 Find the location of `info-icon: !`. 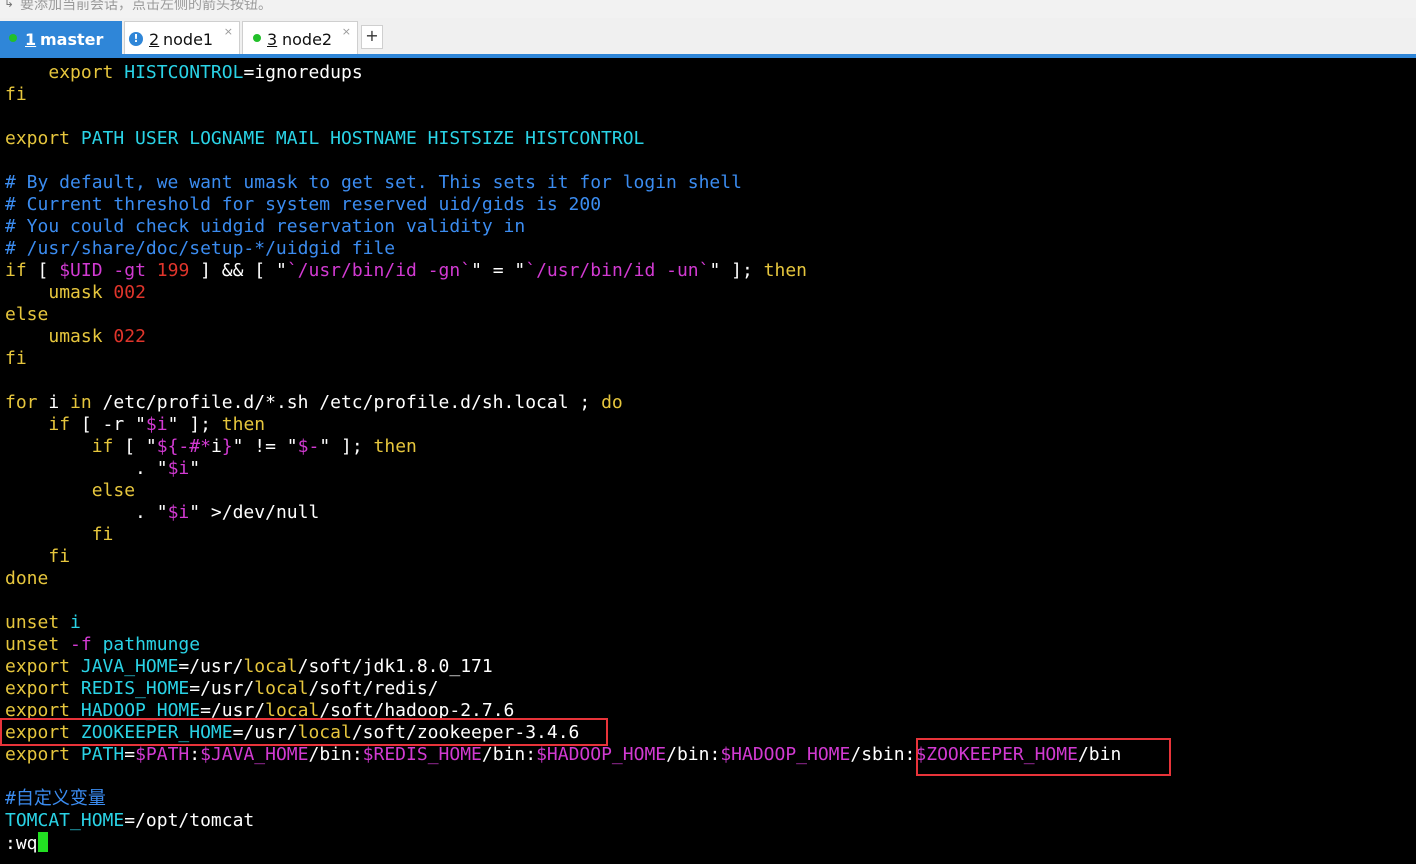

info-icon: ! is located at coordinates (136, 39).